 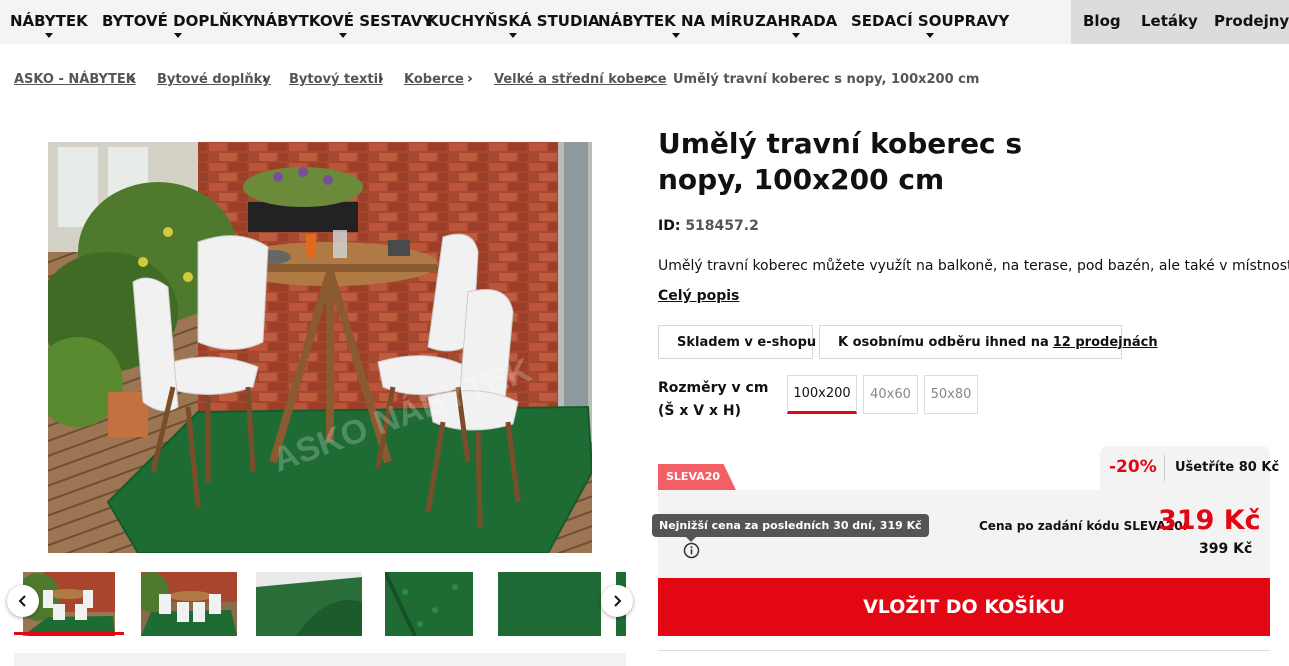 What do you see at coordinates (1083, 526) in the screenshot?
I see `code-price-label: Cena po zadání kódu SLEVA20:` at bounding box center [1083, 526].